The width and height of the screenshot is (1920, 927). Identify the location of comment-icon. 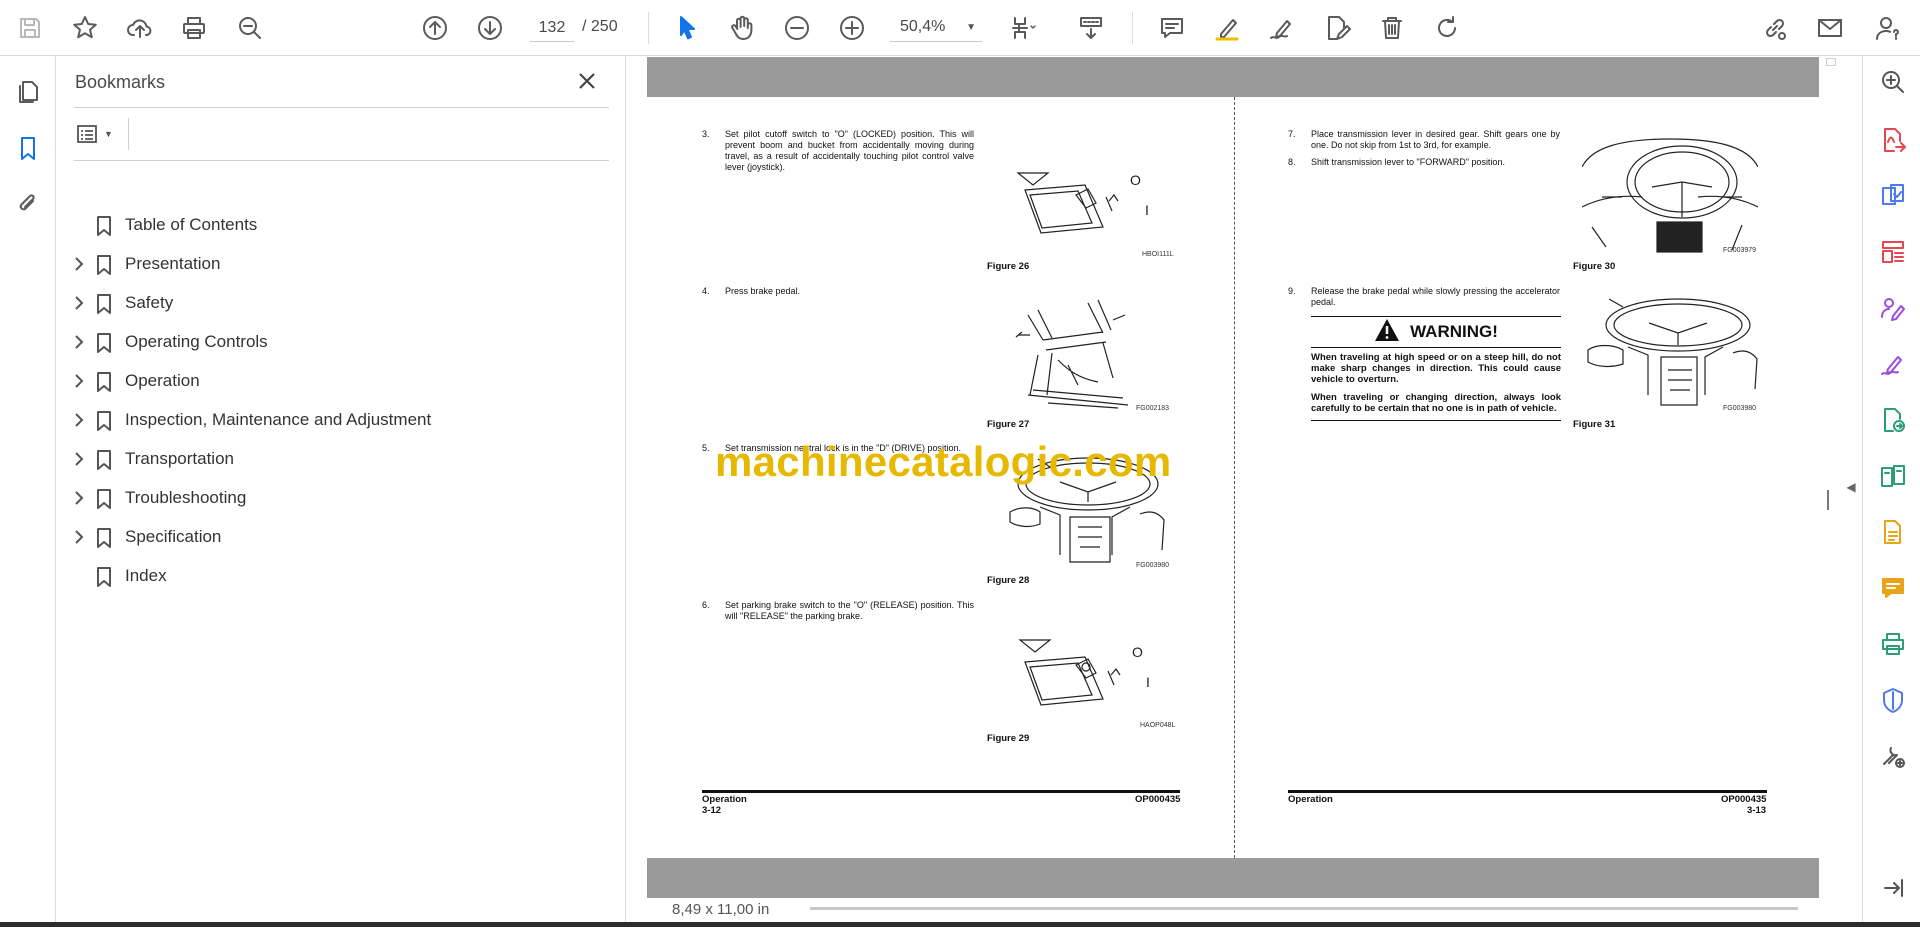
(1172, 28).